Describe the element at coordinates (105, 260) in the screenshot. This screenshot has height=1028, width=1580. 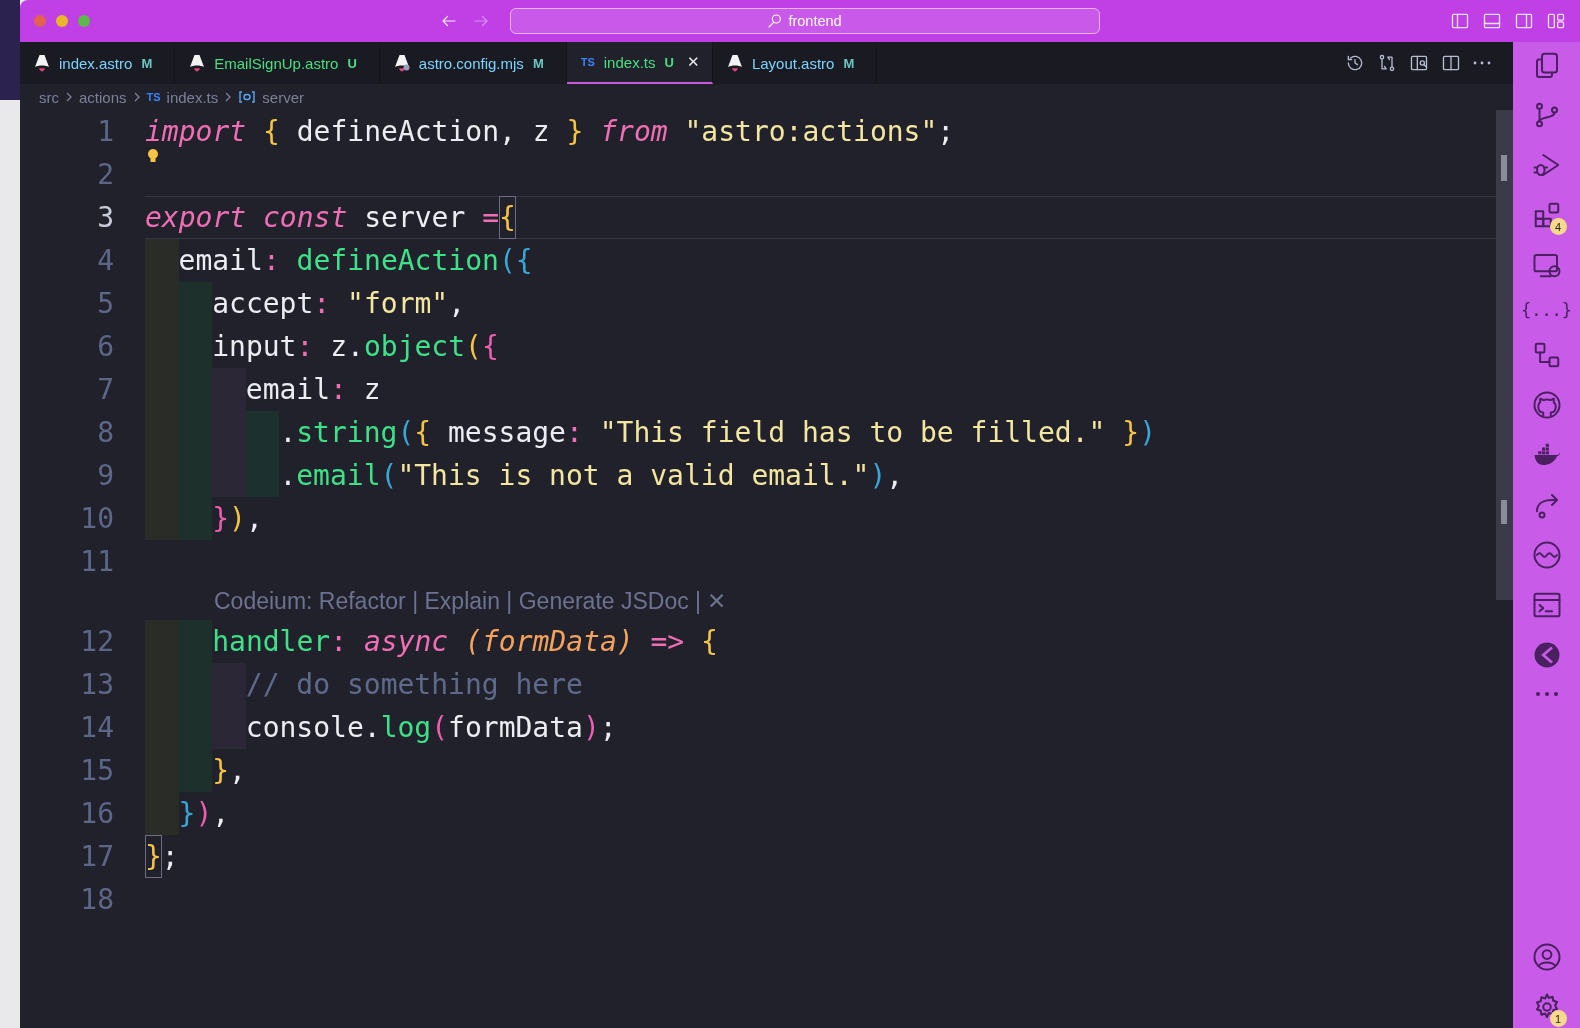
I see `line-number: 4` at that location.